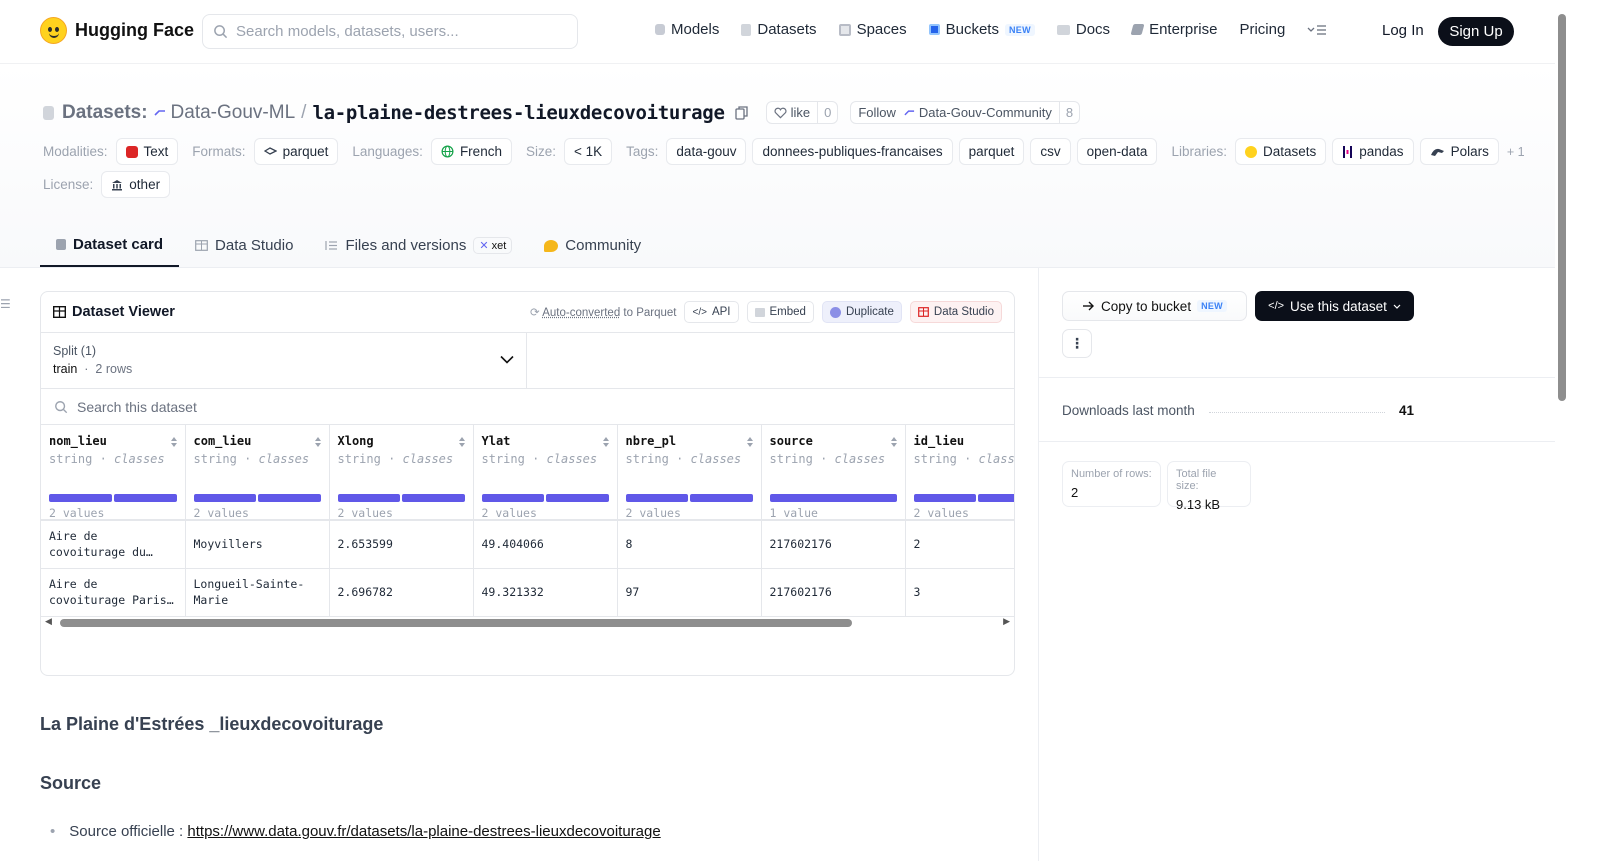 The height and width of the screenshot is (861, 1600). What do you see at coordinates (5, 304) in the screenshot?
I see `sidebar-toggle-icon: ☰` at bounding box center [5, 304].